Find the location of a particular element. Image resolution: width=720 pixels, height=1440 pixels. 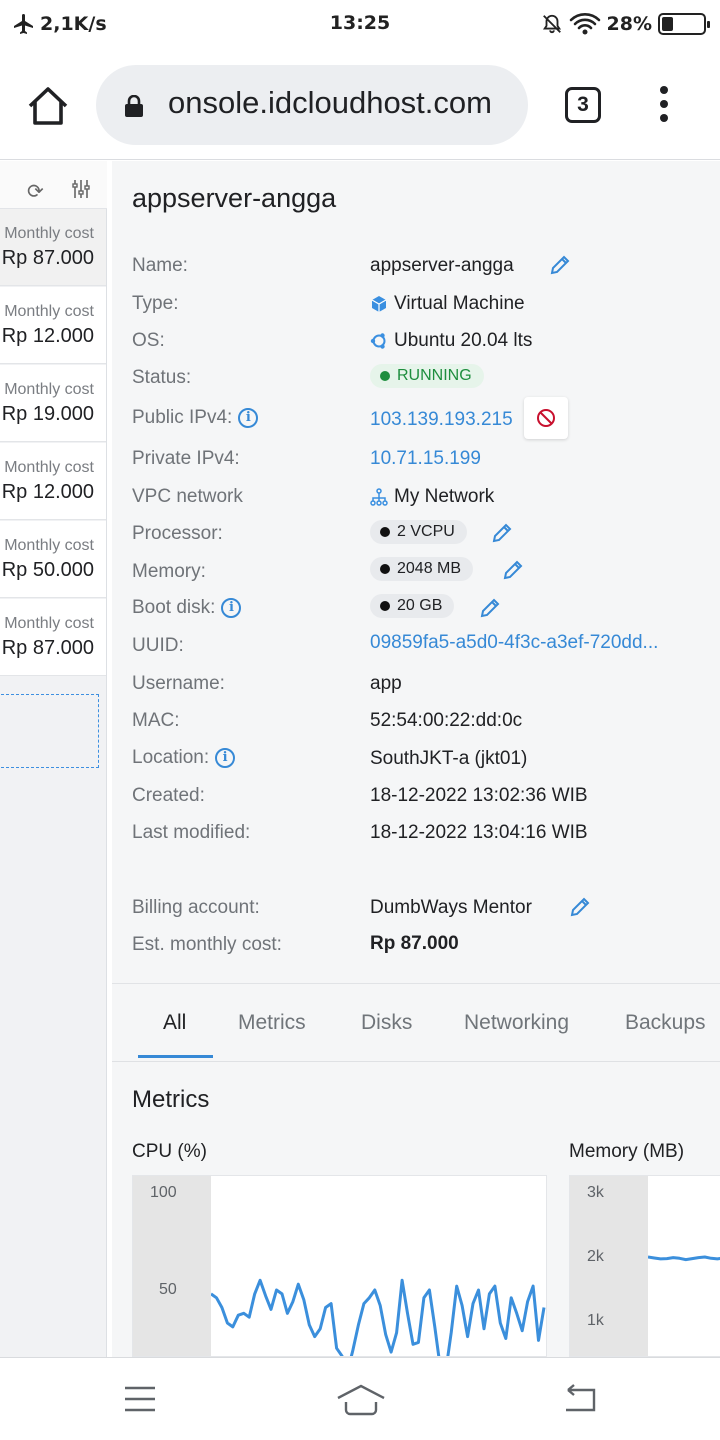

os-value: Ubuntu 20.04 lts is located at coordinates (463, 340).